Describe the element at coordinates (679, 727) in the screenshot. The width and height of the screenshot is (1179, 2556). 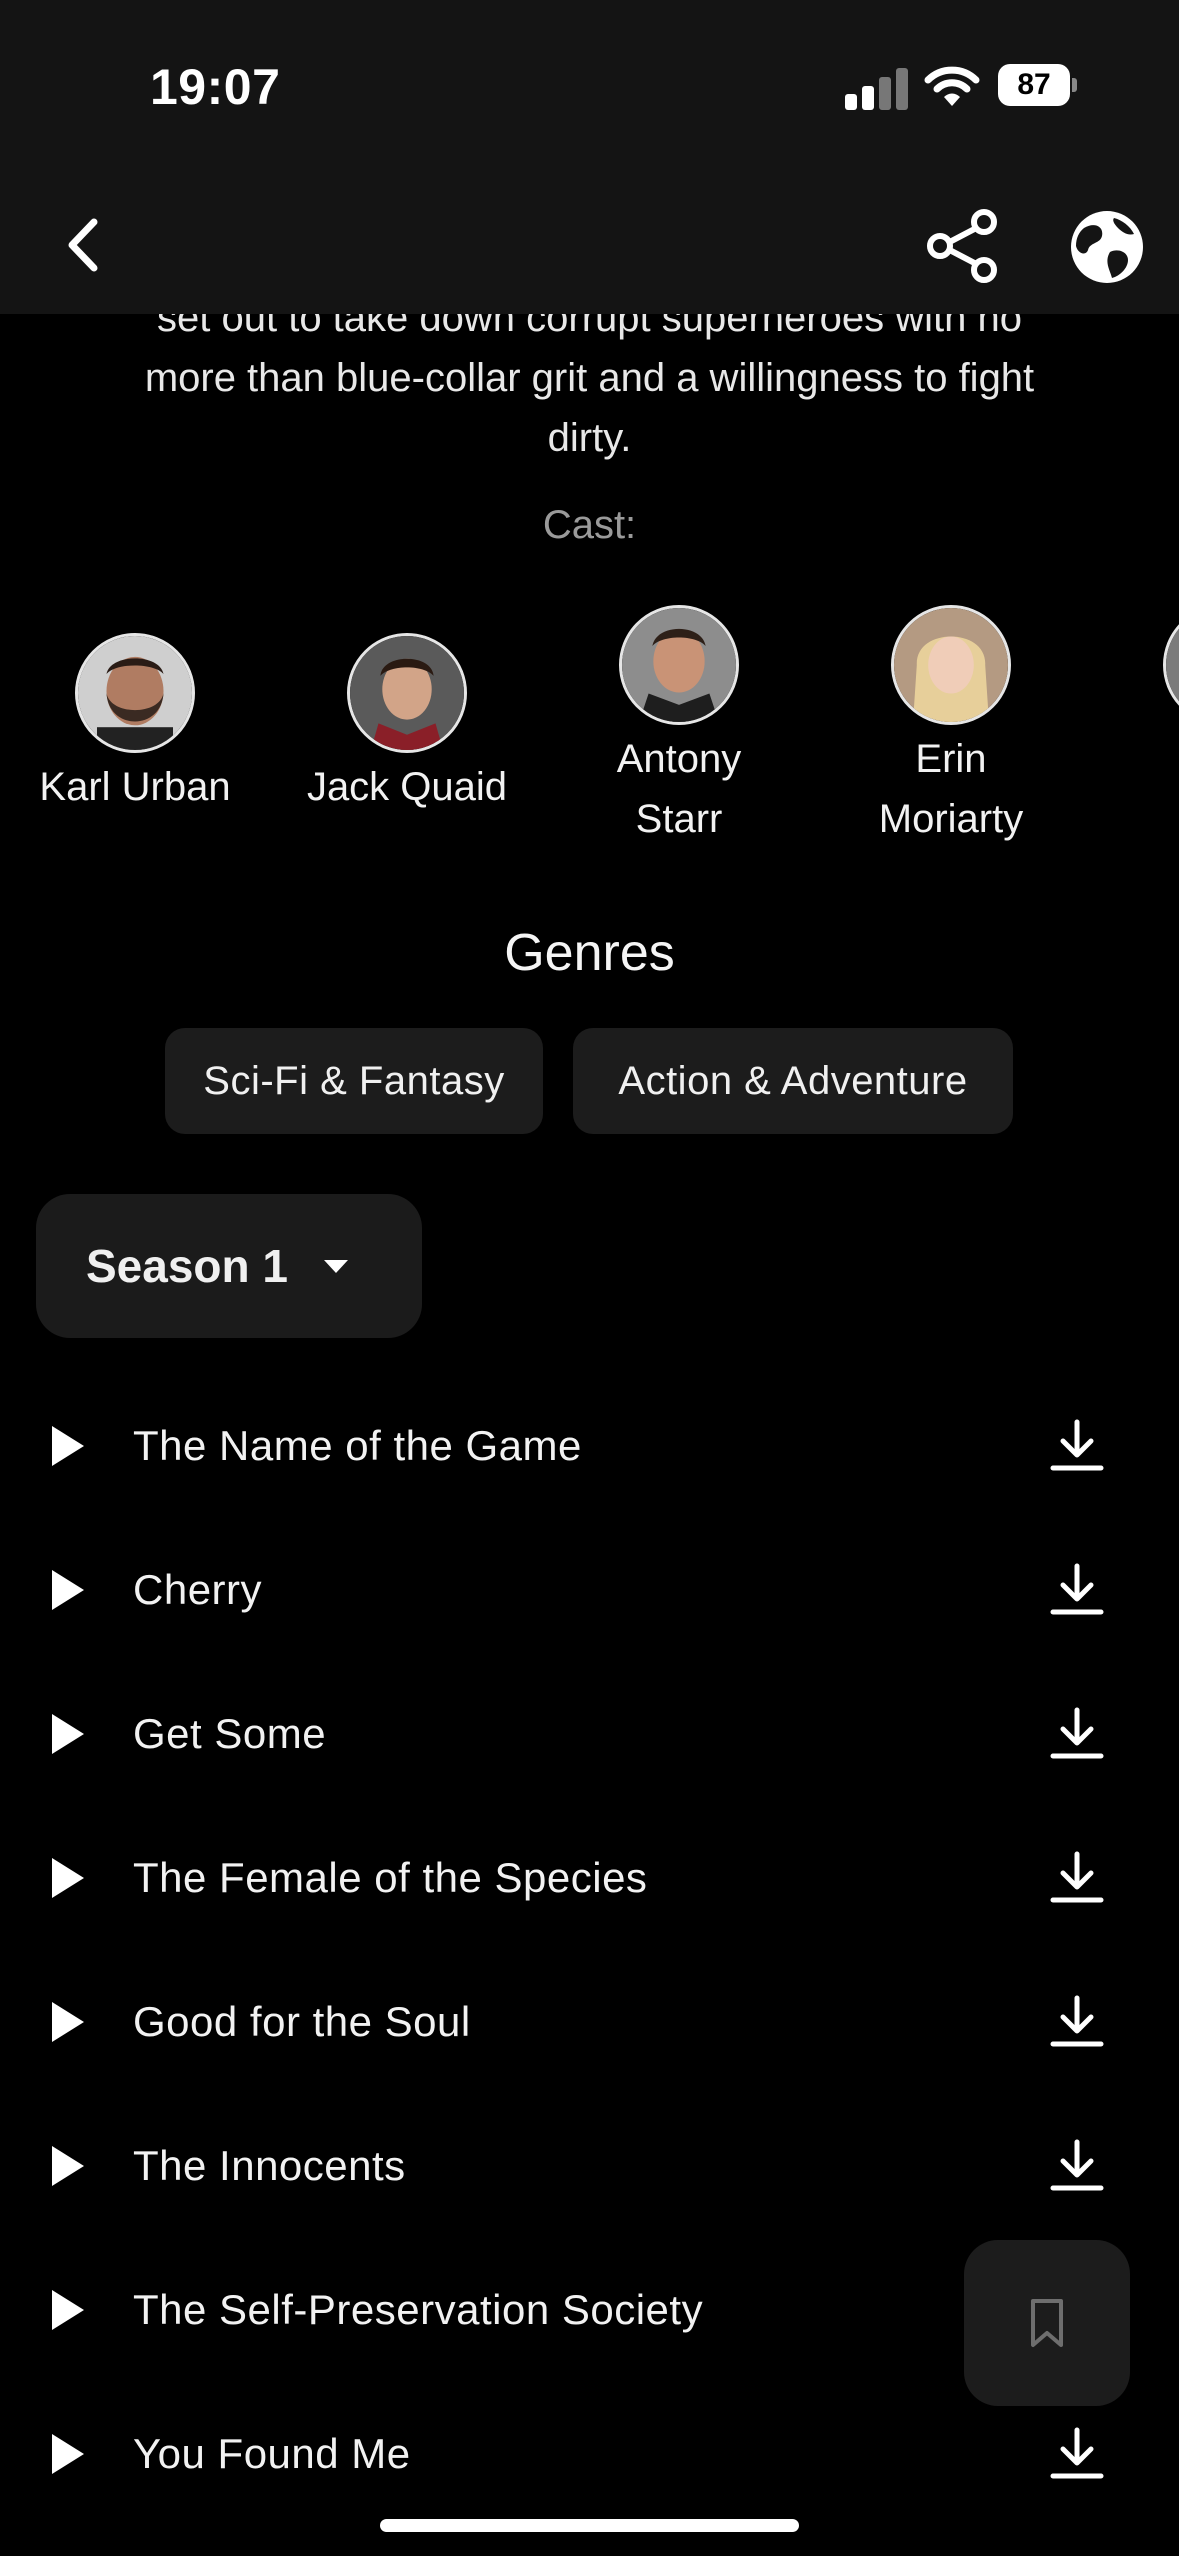
I see `cast-member: Antony Starr` at that location.